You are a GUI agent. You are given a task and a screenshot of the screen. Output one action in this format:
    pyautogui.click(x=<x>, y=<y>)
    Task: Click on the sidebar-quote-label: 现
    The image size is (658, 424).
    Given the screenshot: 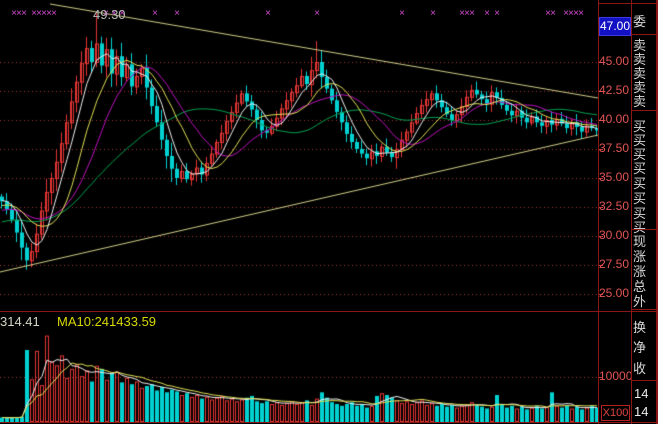 What is the action you would take?
    pyautogui.click(x=640, y=241)
    